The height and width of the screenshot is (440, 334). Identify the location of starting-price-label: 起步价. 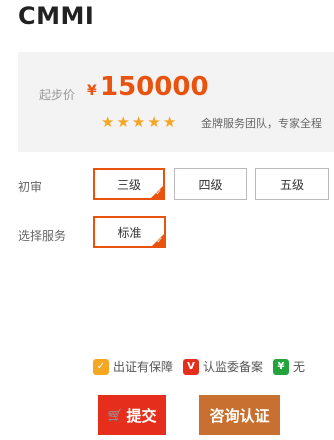
(57, 95).